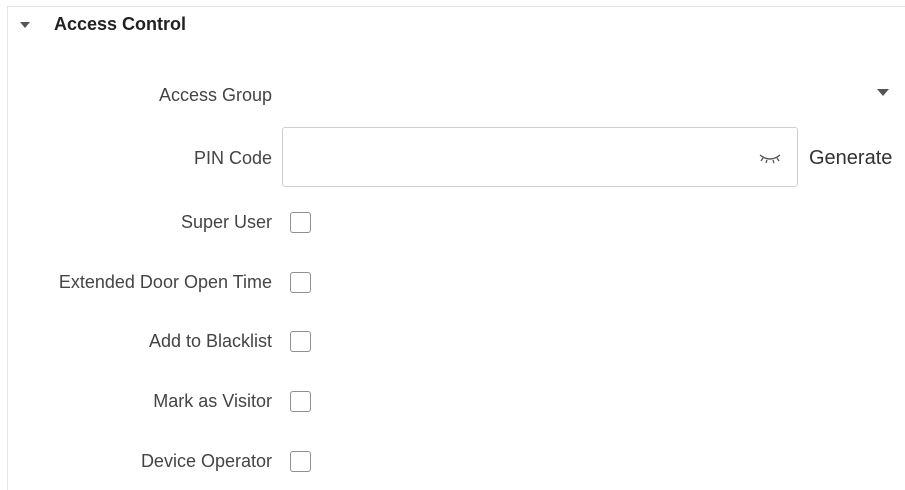 The height and width of the screenshot is (490, 905). What do you see at coordinates (518, 157) in the screenshot?
I see `pin-code-input` at bounding box center [518, 157].